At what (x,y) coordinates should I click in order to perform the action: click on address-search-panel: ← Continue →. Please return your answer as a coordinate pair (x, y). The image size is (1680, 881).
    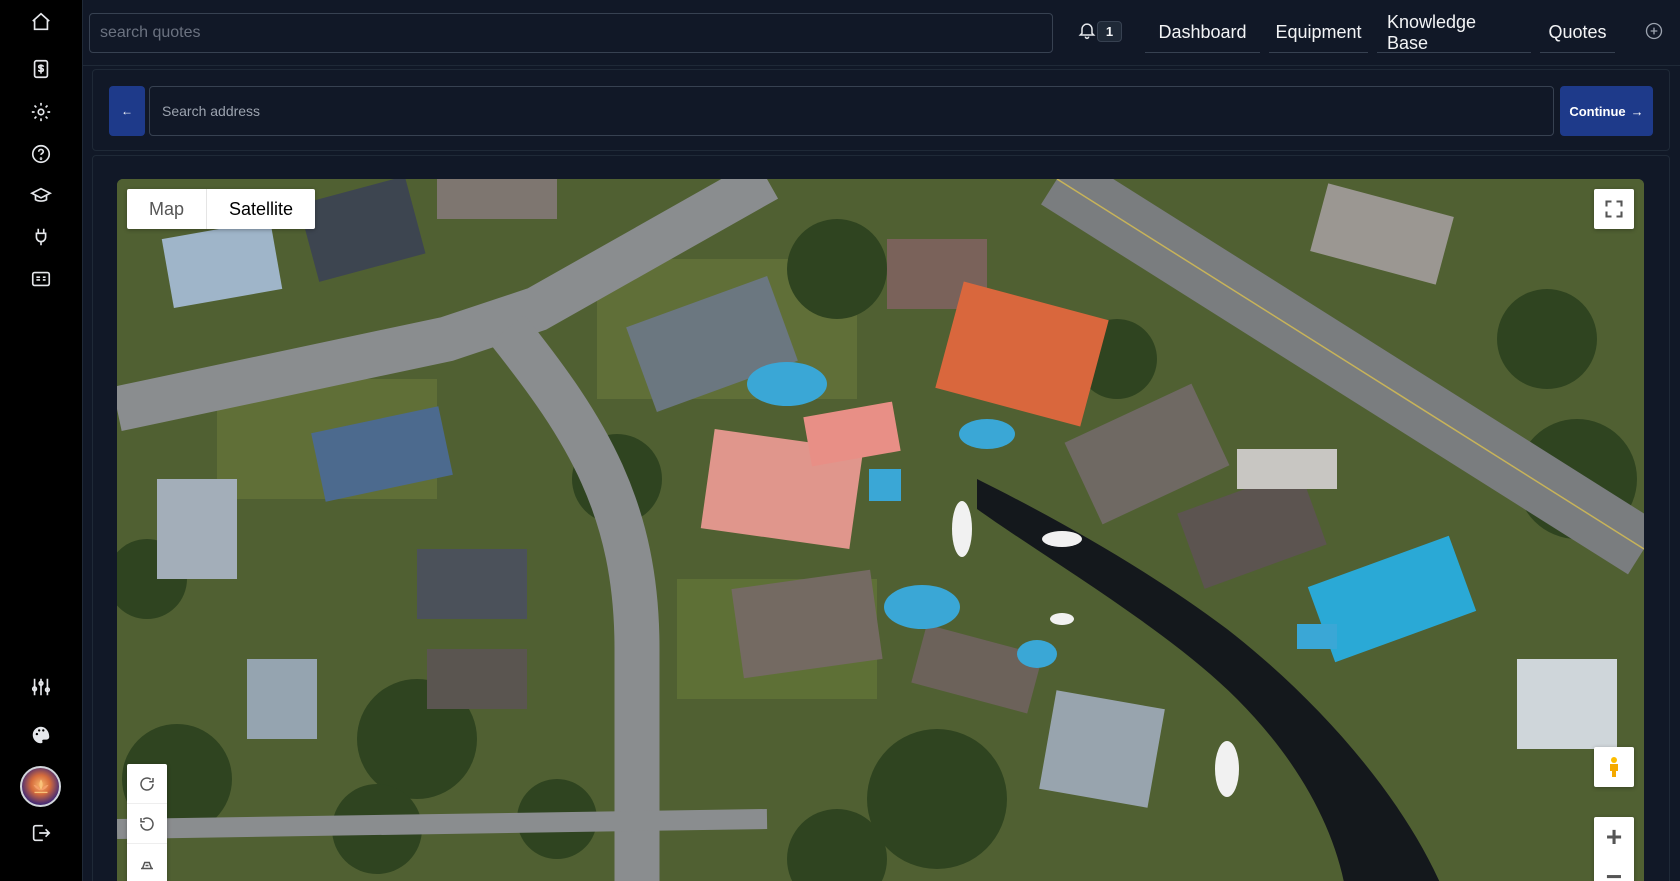
    Looking at the image, I should click on (881, 110).